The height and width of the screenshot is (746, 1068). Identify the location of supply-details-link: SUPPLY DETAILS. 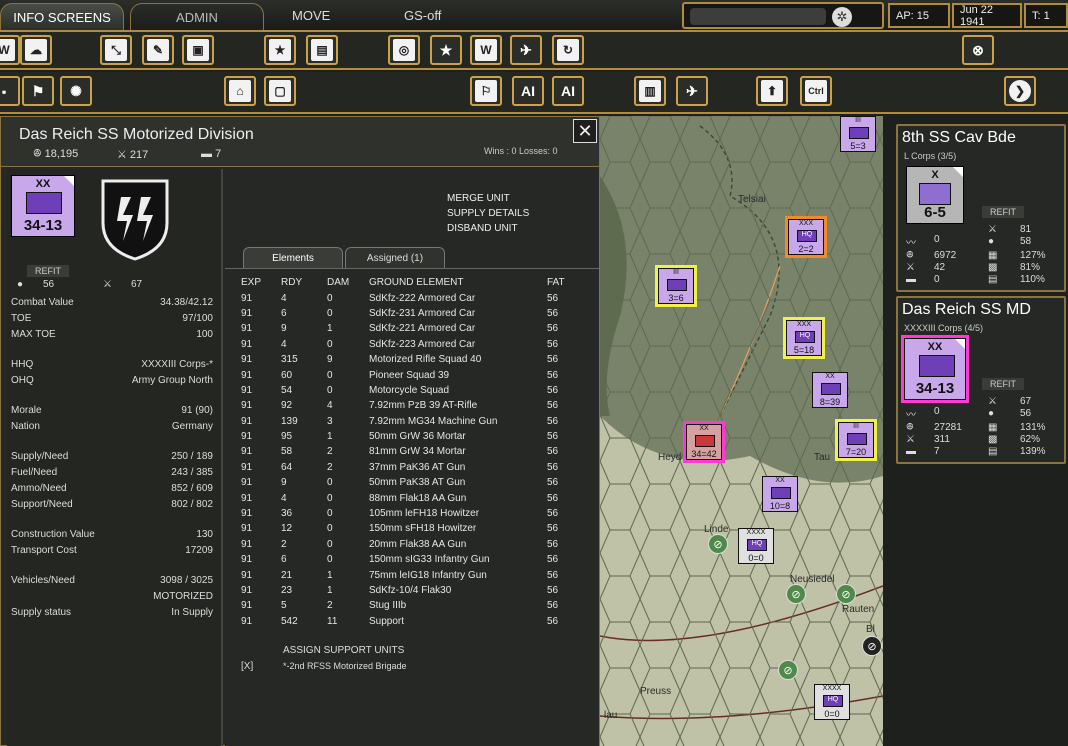
(488, 213).